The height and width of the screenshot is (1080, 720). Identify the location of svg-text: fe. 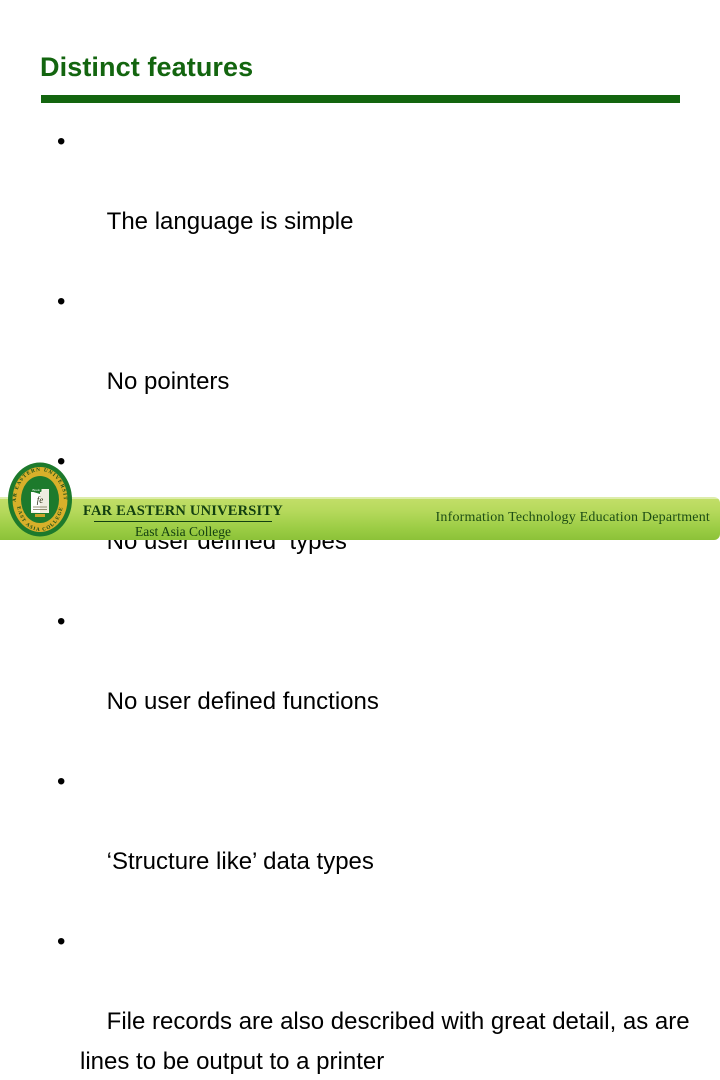
(40, 500).